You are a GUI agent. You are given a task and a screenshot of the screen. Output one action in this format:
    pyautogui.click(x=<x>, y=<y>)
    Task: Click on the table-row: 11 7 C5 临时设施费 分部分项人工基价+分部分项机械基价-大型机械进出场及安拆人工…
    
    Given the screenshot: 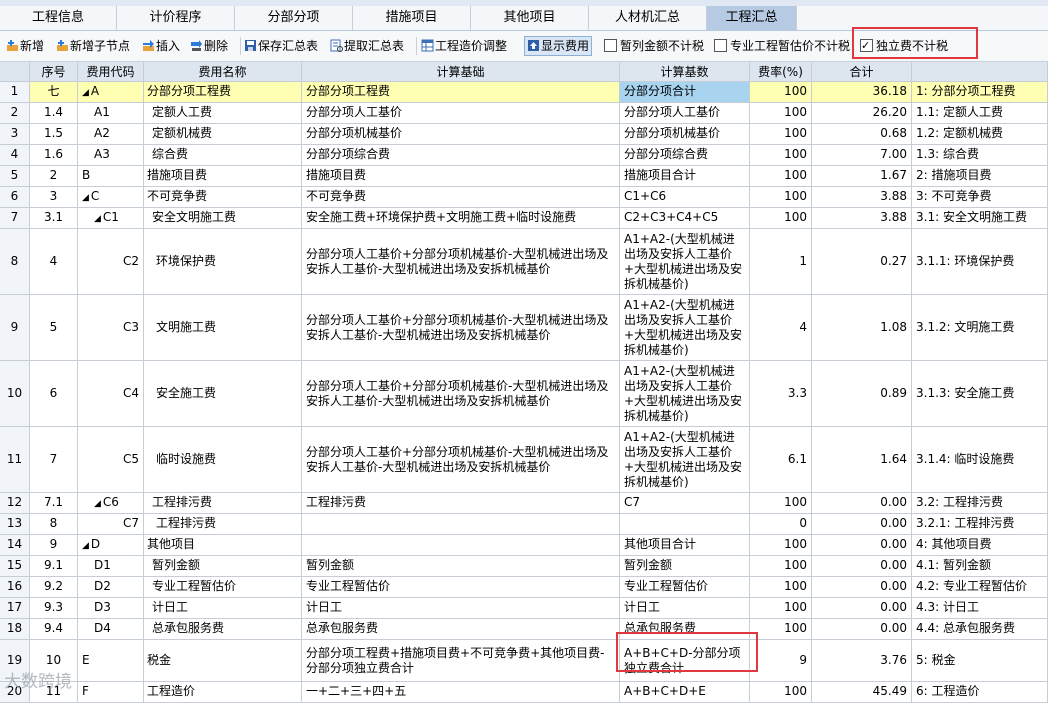 What is the action you would take?
    pyautogui.click(x=524, y=460)
    